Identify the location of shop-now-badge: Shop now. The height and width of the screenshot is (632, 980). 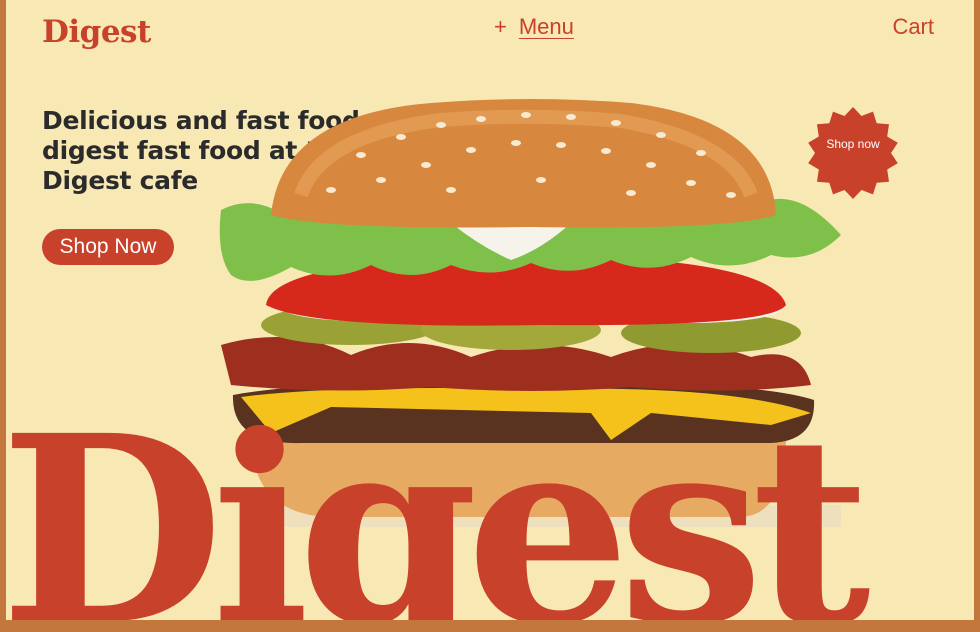
(853, 153).